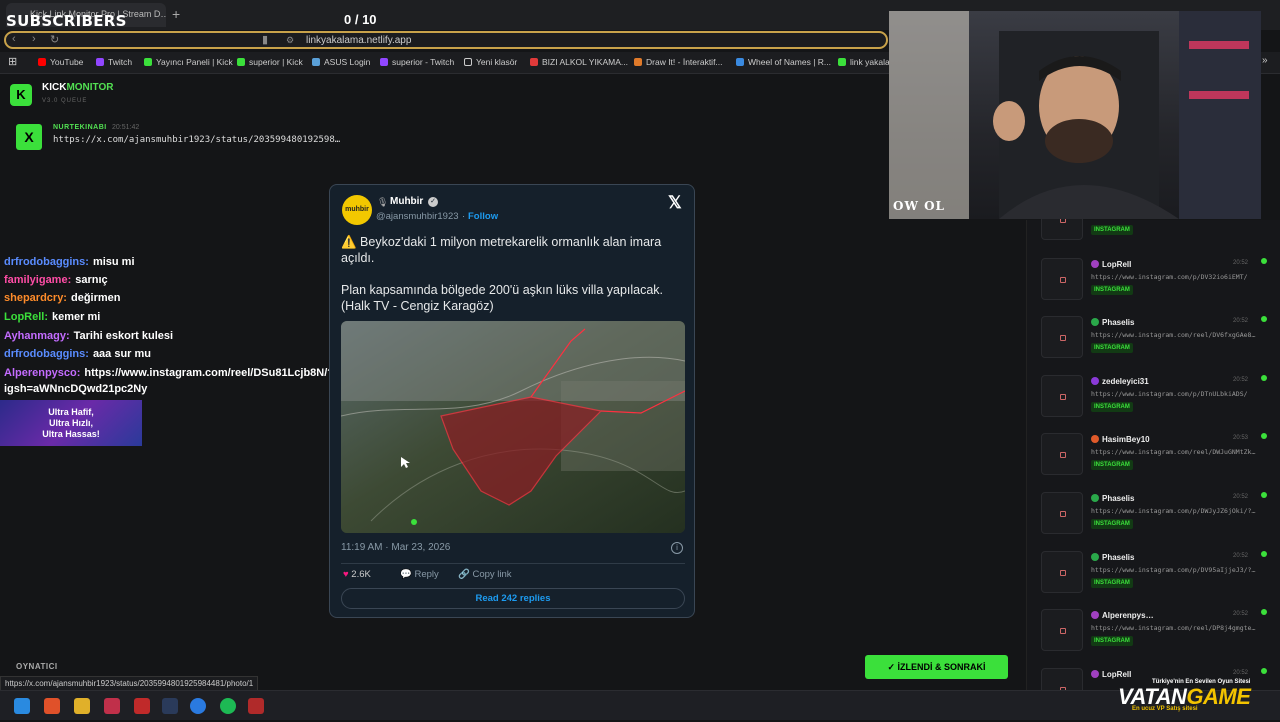 Image resolution: width=1280 pixels, height=722 pixels. What do you see at coordinates (188, 62) in the screenshot?
I see `bookmark-kick-panel: Yayıncı Paneli | Kick` at bounding box center [188, 62].